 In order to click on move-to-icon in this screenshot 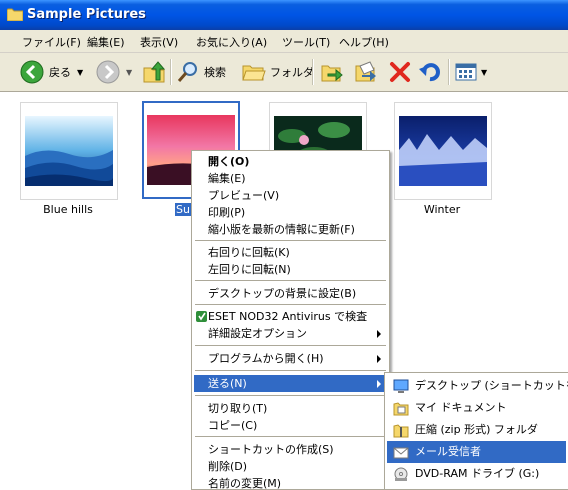, I will do `click(332, 73)`.